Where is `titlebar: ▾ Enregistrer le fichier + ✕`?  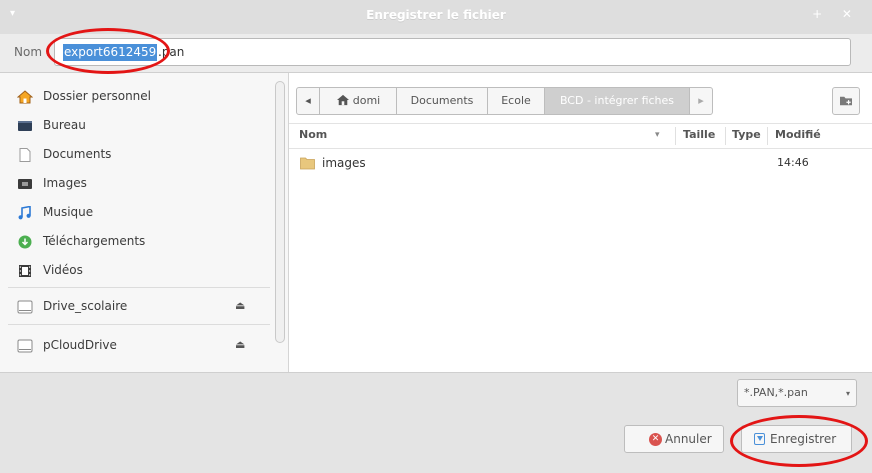 titlebar: ▾ Enregistrer le fichier + ✕ is located at coordinates (436, 17).